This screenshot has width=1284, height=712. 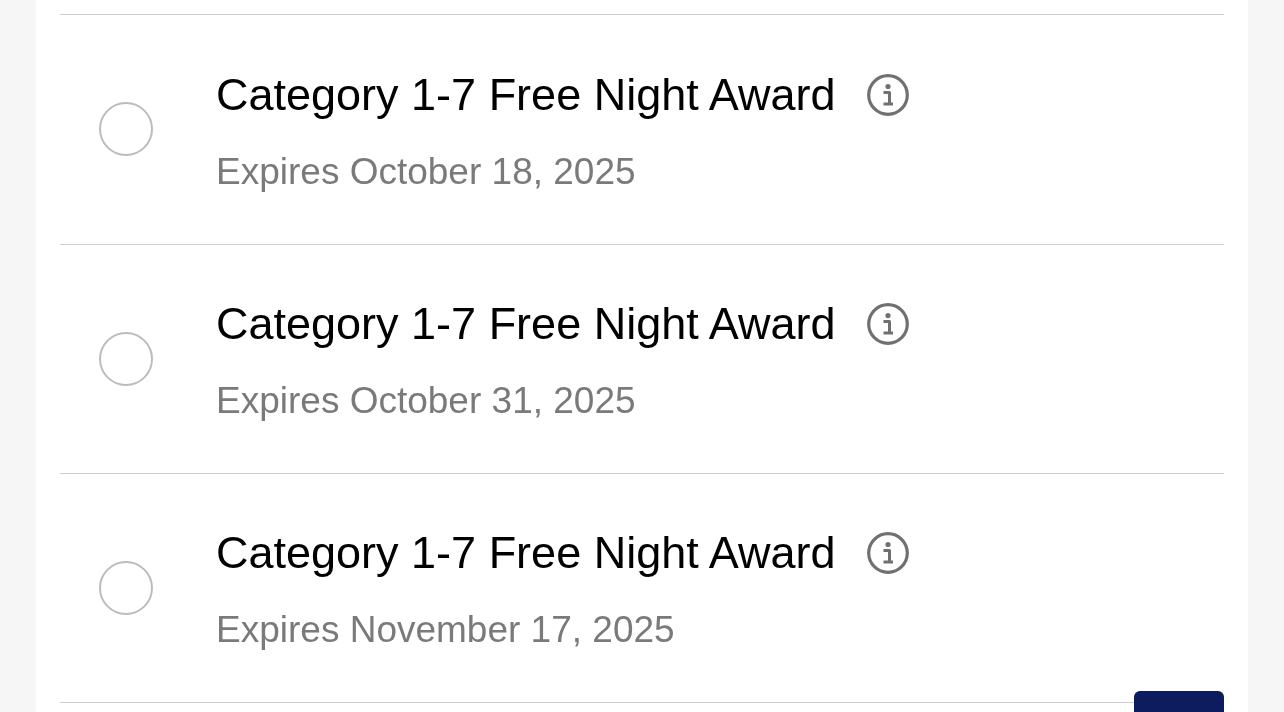 I want to click on expiry-date: Expires October 18, 2025, so click(x=426, y=171).